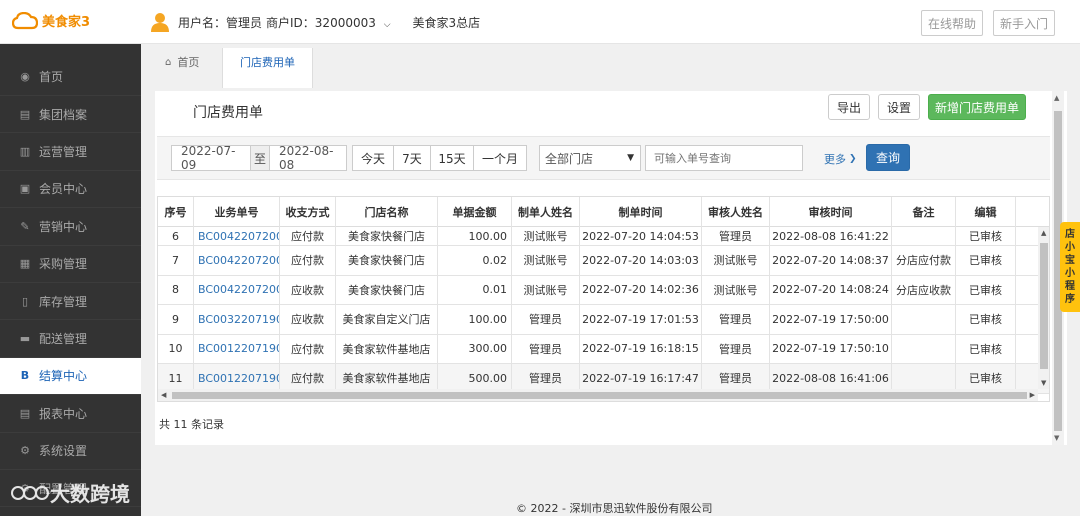  I want to click on quick-month-button: 一个月, so click(500, 158).